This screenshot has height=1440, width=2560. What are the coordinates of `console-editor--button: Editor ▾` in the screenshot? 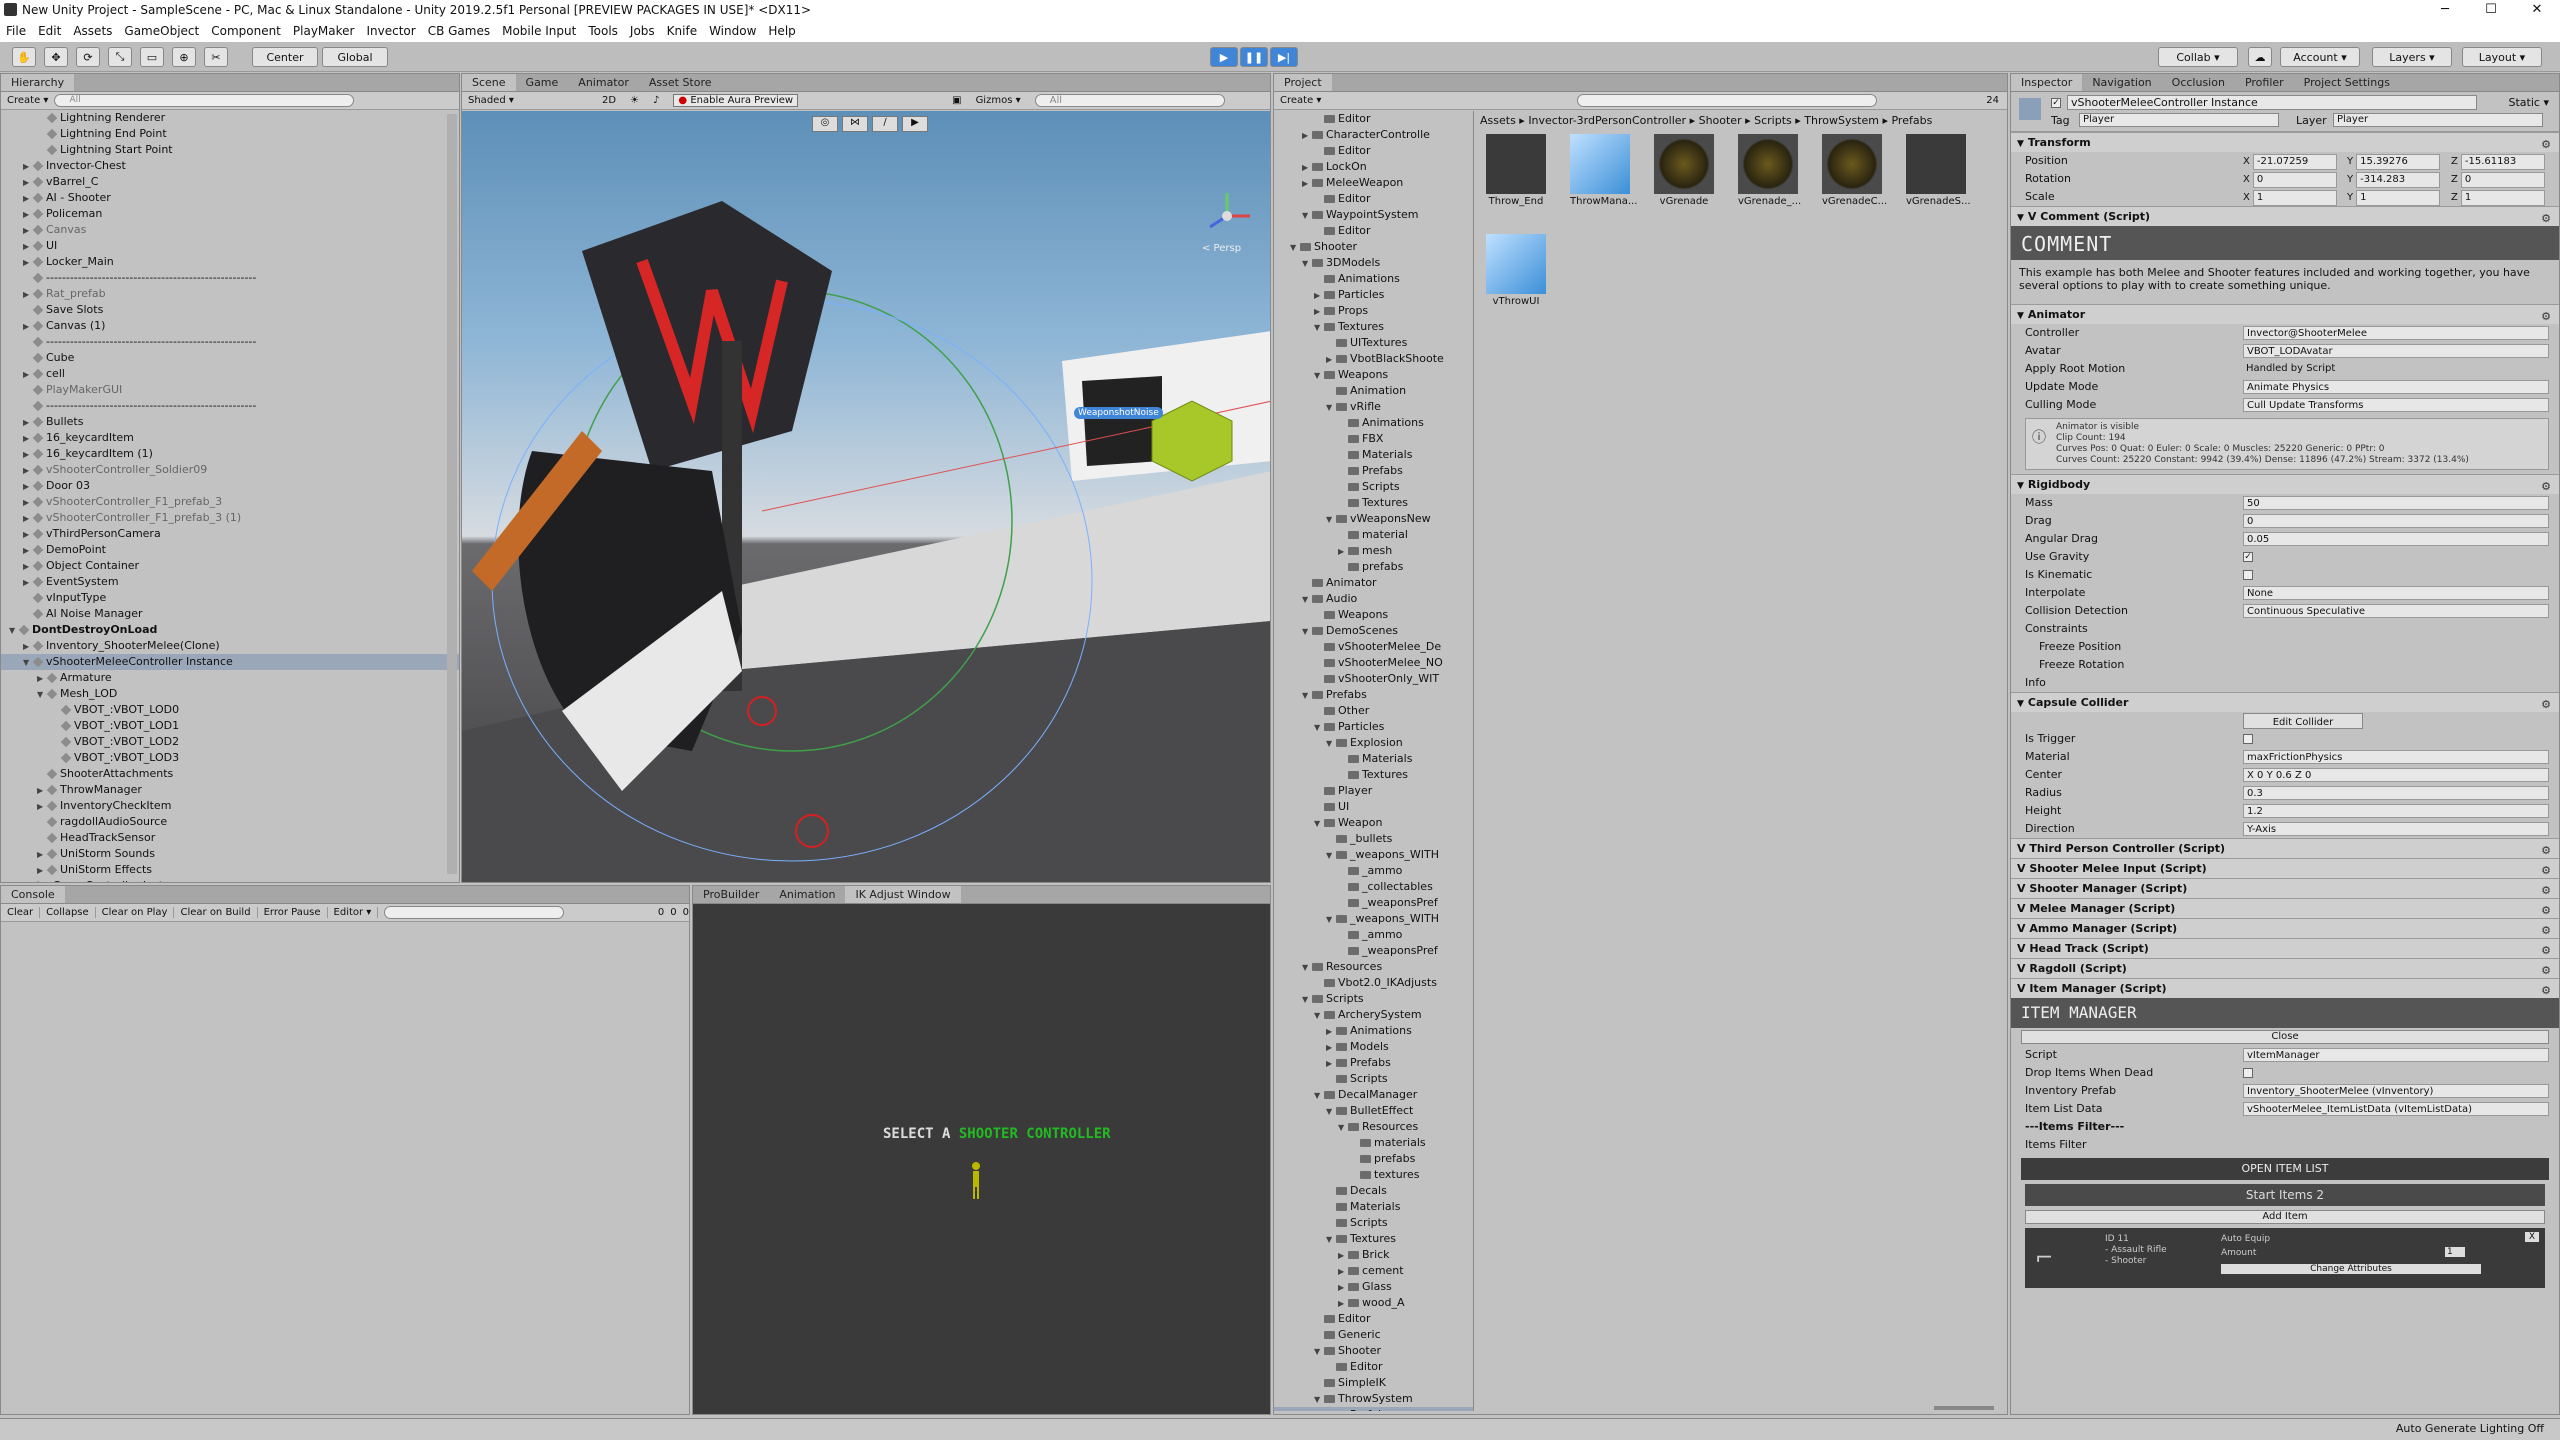 It's located at (356, 912).